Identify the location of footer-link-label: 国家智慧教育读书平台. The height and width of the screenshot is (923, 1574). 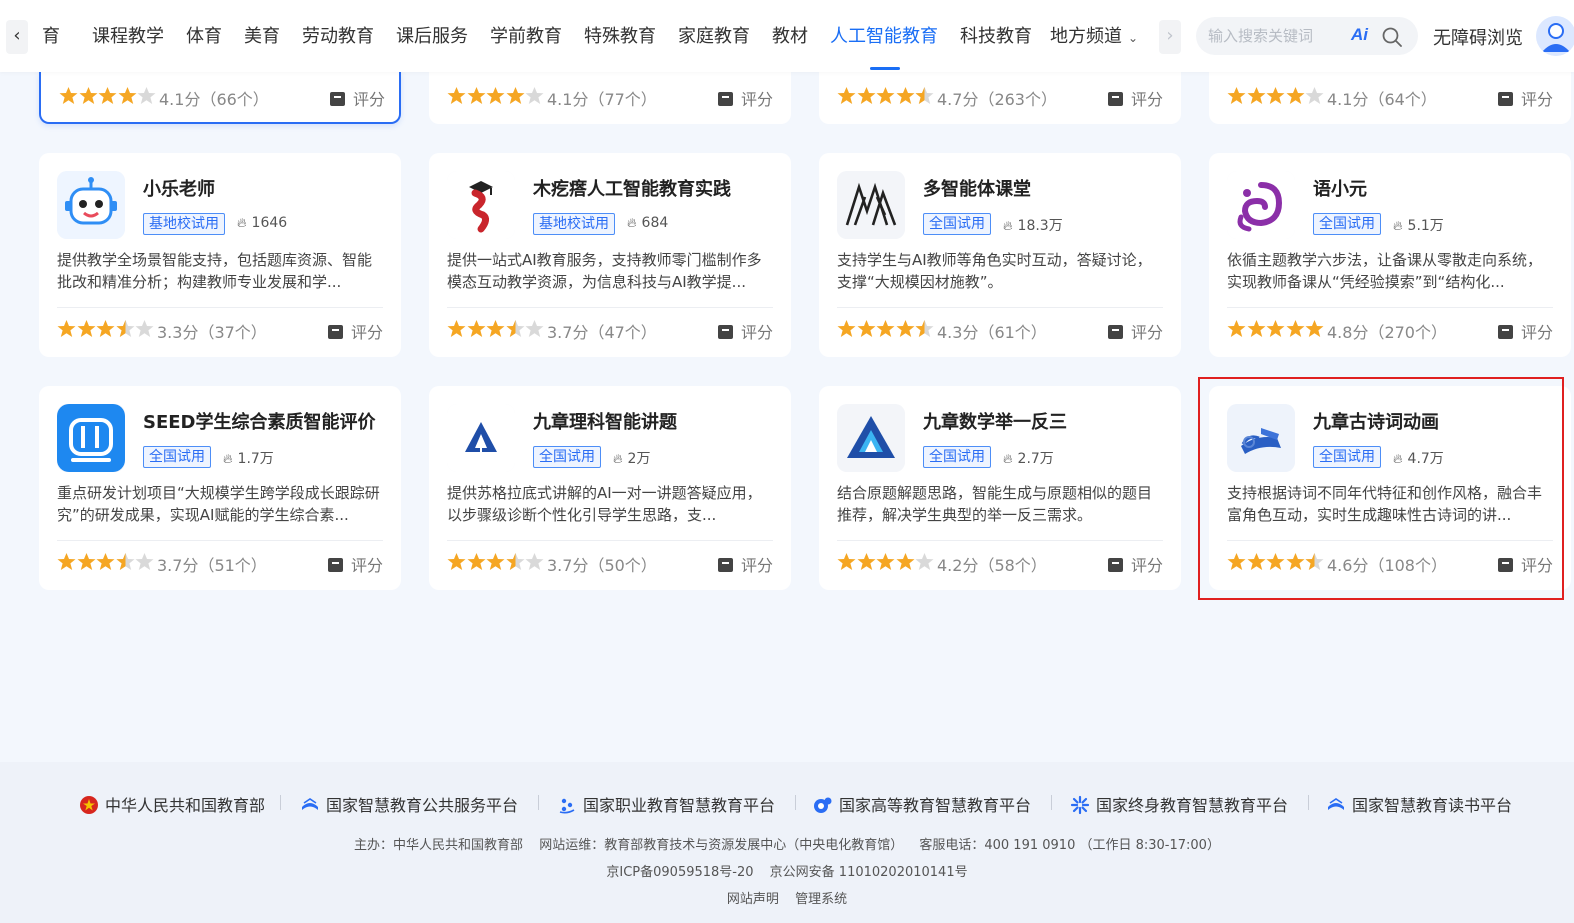
(1432, 805).